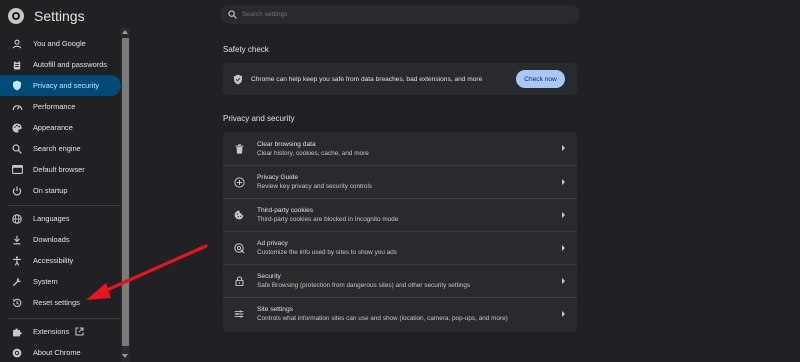 The image size is (800, 362). Describe the element at coordinates (239, 148) in the screenshot. I see `trash-icon` at that location.